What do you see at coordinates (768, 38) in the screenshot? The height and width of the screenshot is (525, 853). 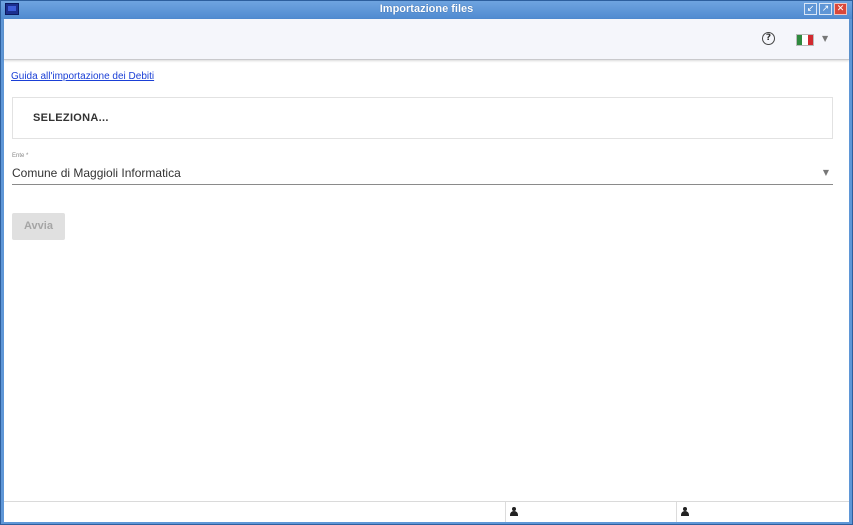 I see `help-icon: ?` at bounding box center [768, 38].